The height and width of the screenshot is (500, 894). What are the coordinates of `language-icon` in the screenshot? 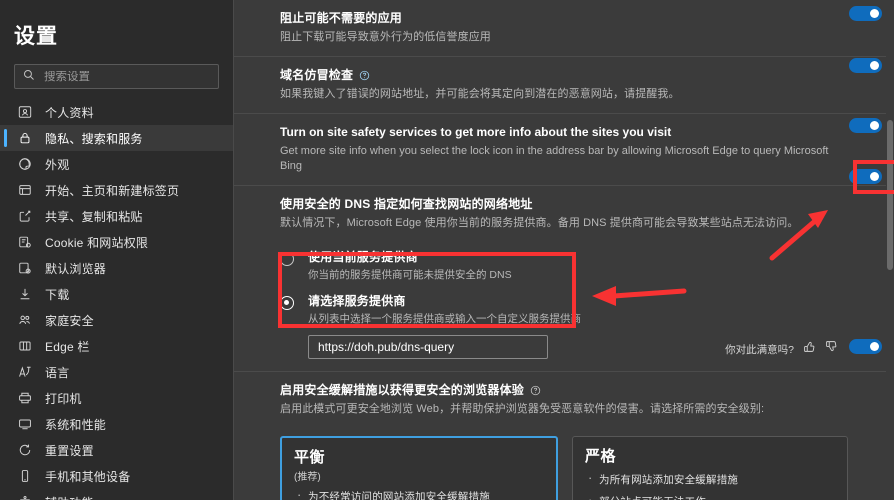 It's located at (25, 372).